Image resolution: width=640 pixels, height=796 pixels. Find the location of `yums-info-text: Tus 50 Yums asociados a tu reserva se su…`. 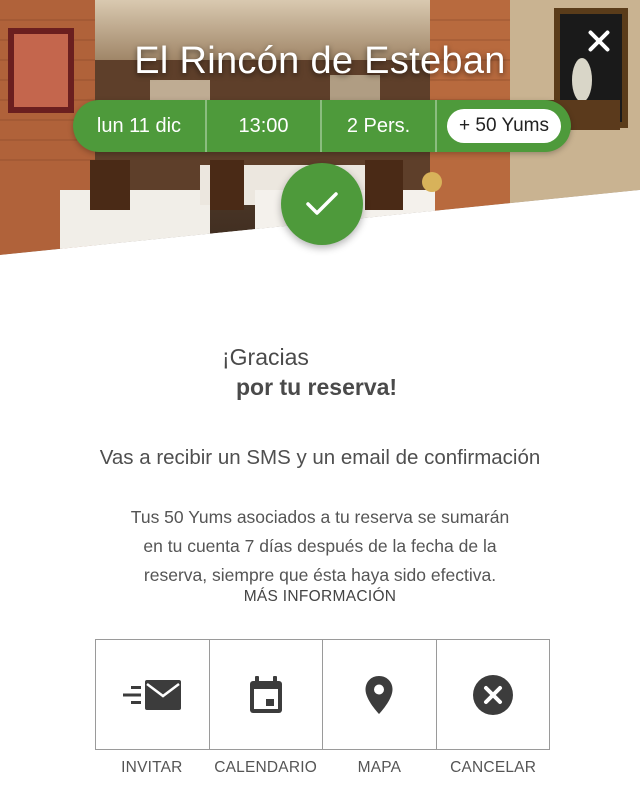

yums-info-text: Tus 50 Yums asociados a tu reserva se su… is located at coordinates (320, 546).